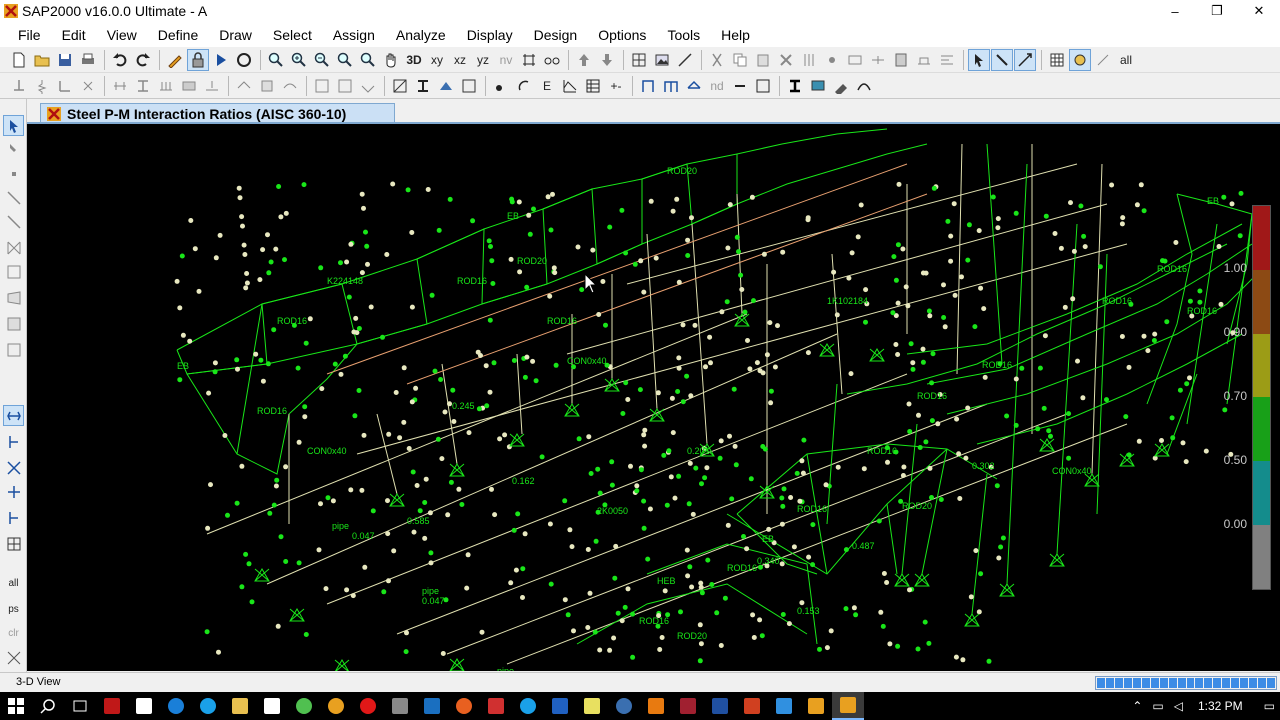 This screenshot has width=1280, height=720. What do you see at coordinates (763, 86) in the screenshot?
I see `section-designer-icon` at bounding box center [763, 86].